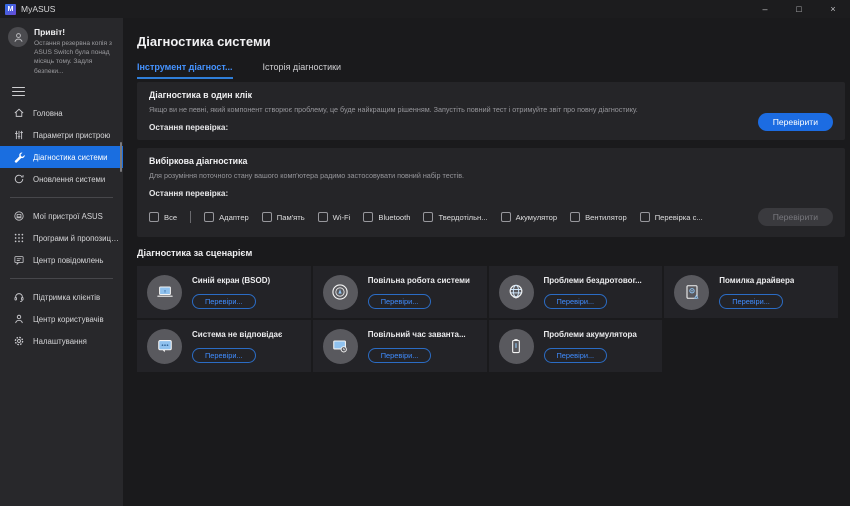 Image resolution: width=850 pixels, height=506 pixels. I want to click on one-click-check-button: Перевірити, so click(795, 122).